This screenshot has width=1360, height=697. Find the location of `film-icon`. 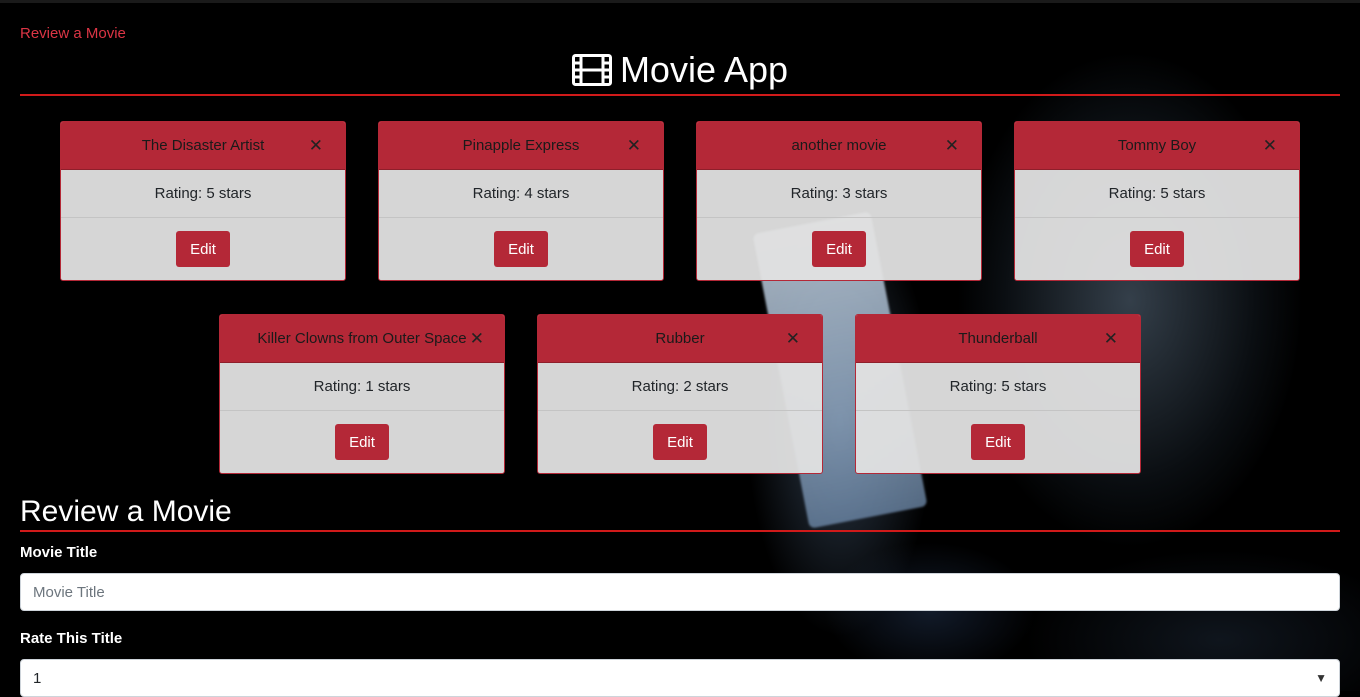

film-icon is located at coordinates (591, 74).